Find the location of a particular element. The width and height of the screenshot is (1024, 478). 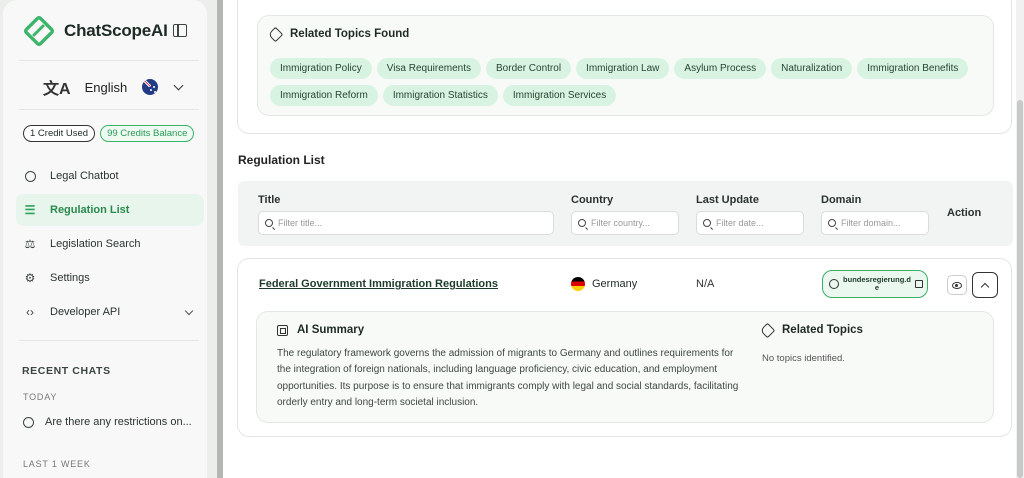

gear-icon: ⚙ is located at coordinates (30, 278).